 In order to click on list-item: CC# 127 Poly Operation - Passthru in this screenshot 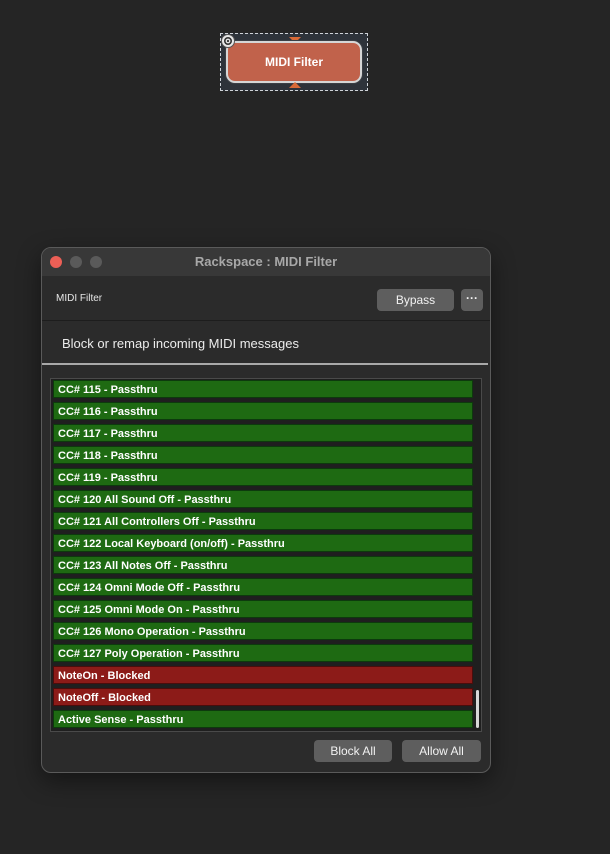, I will do `click(263, 653)`.